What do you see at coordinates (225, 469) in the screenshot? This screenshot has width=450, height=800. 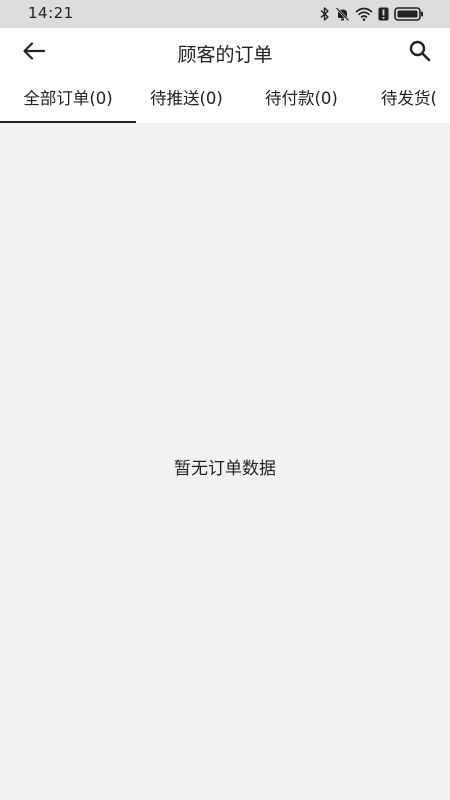 I see `empty-state-message: 暂无订单数据` at bounding box center [225, 469].